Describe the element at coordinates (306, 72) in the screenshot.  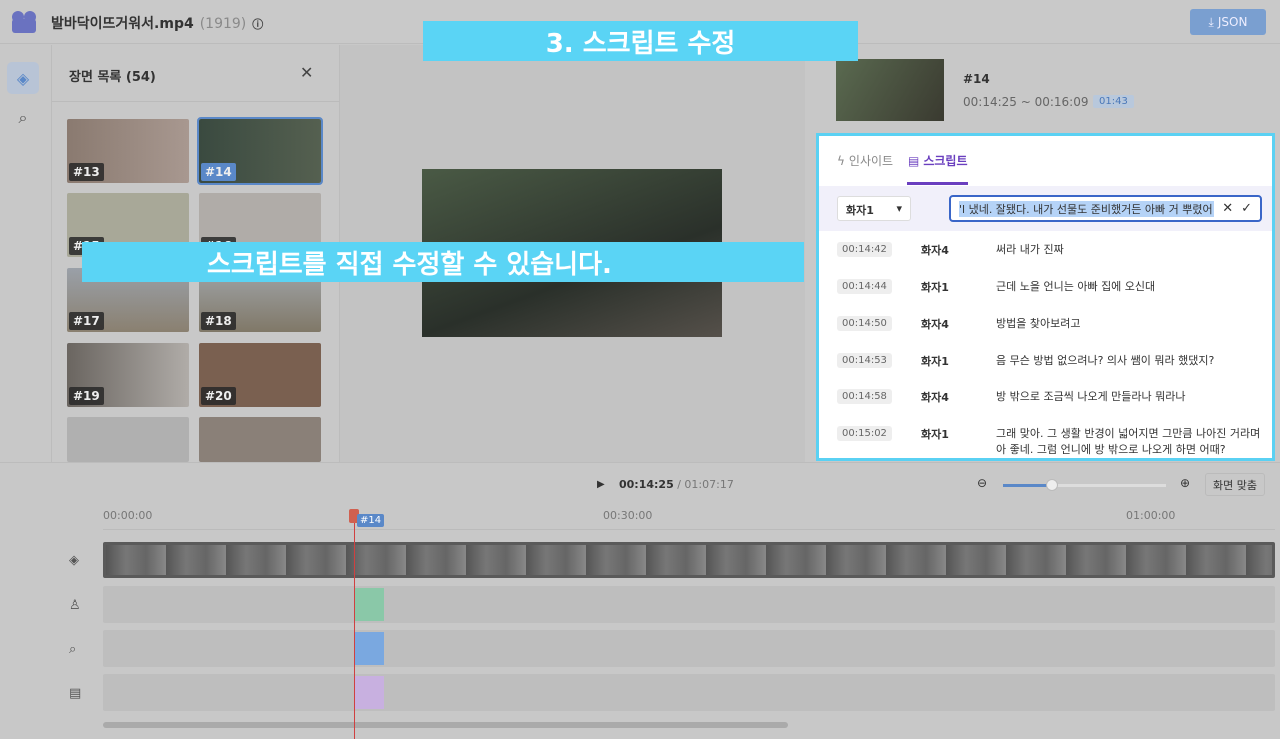
I see `close-icon: ✕` at that location.